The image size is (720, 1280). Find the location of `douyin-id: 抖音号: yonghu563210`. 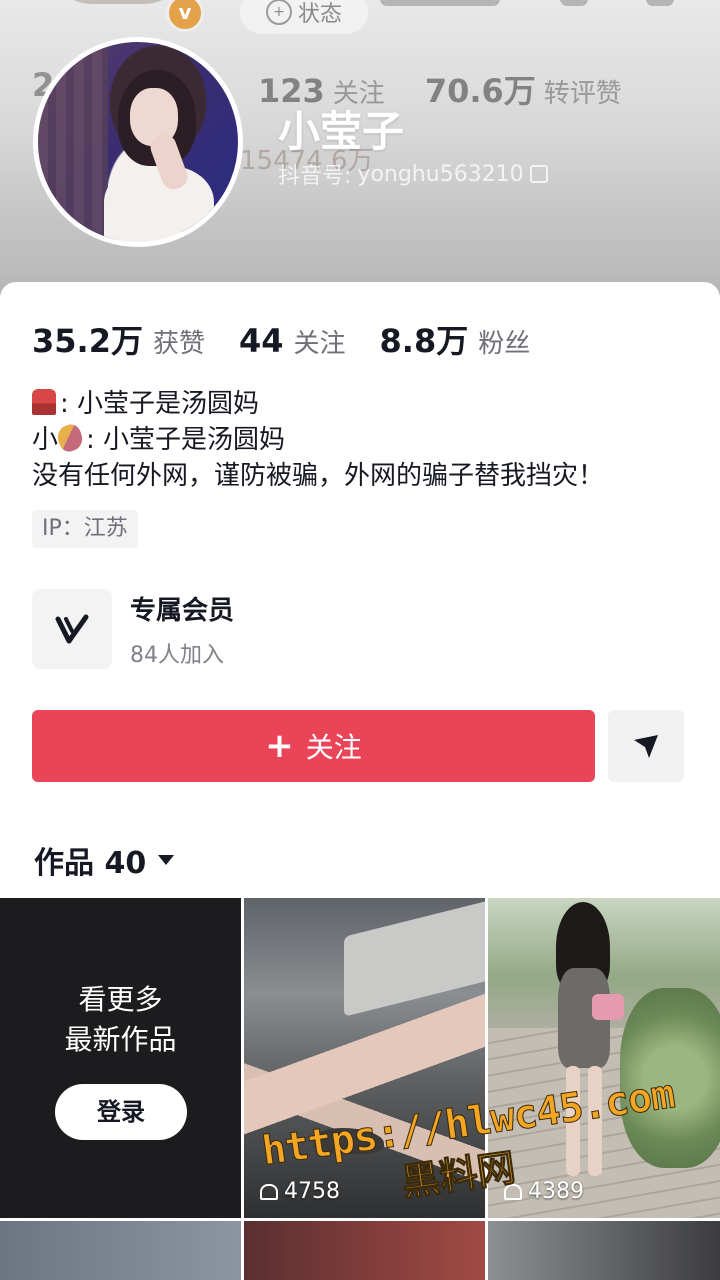

douyin-id: 抖音号: yonghu563210 is located at coordinates (413, 174).